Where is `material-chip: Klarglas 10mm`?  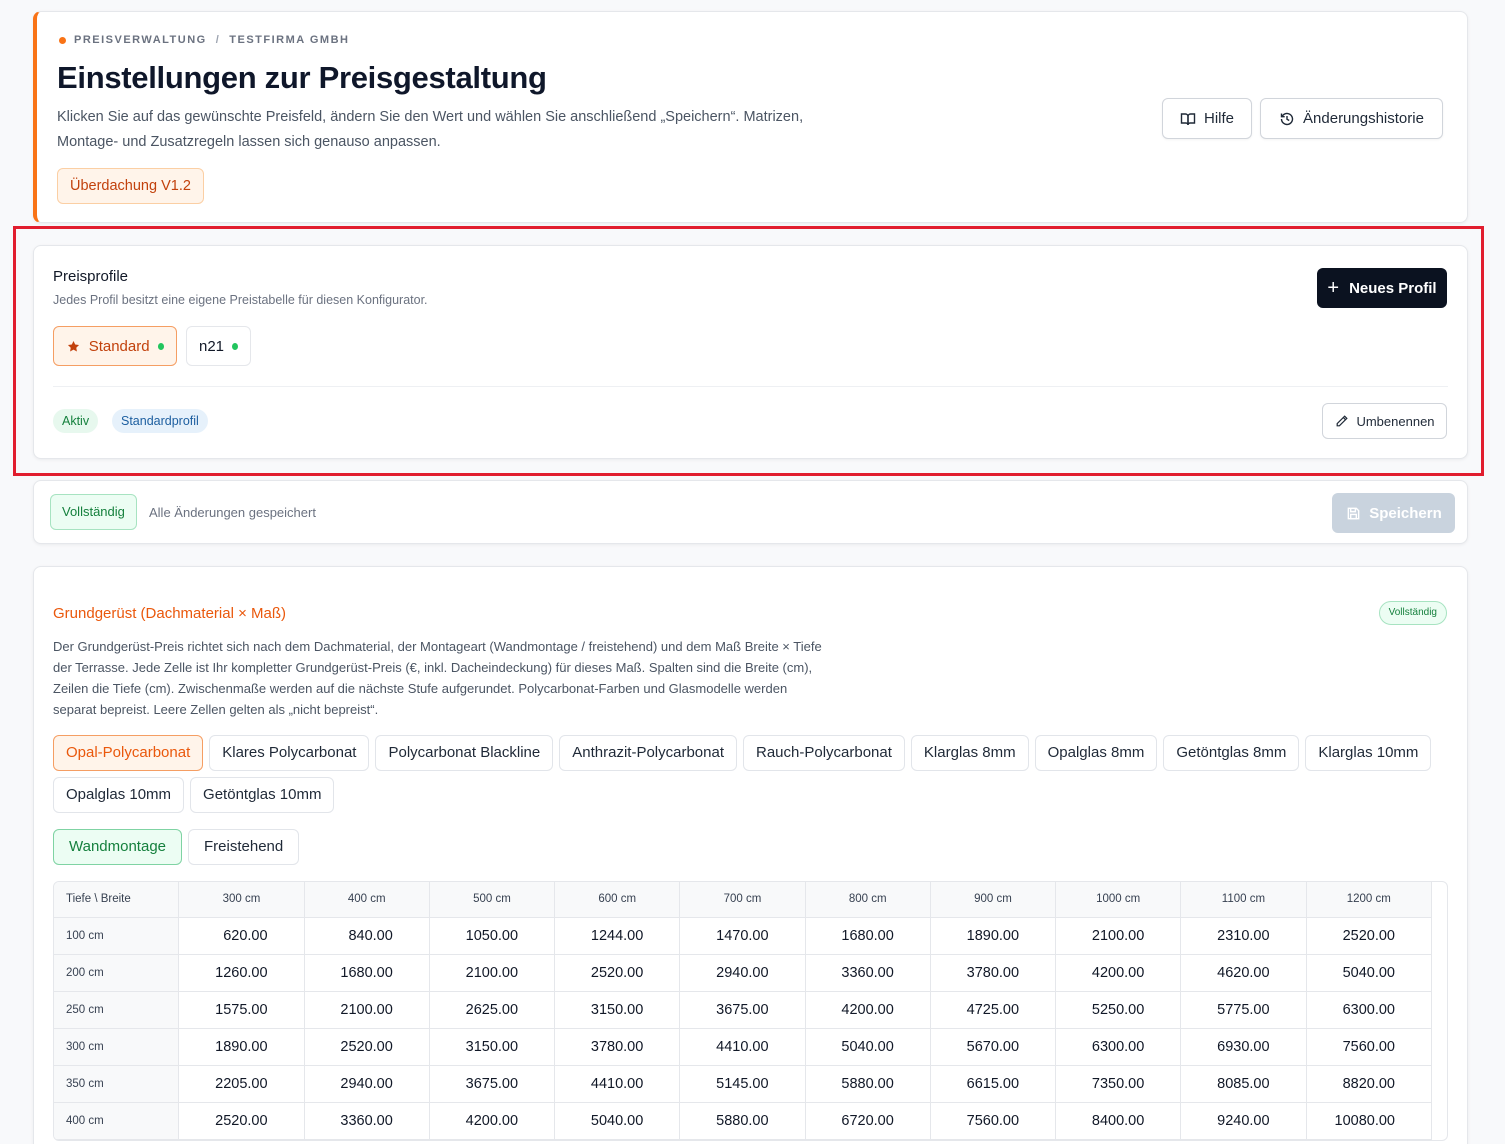
material-chip: Klarglas 10mm is located at coordinates (1368, 753).